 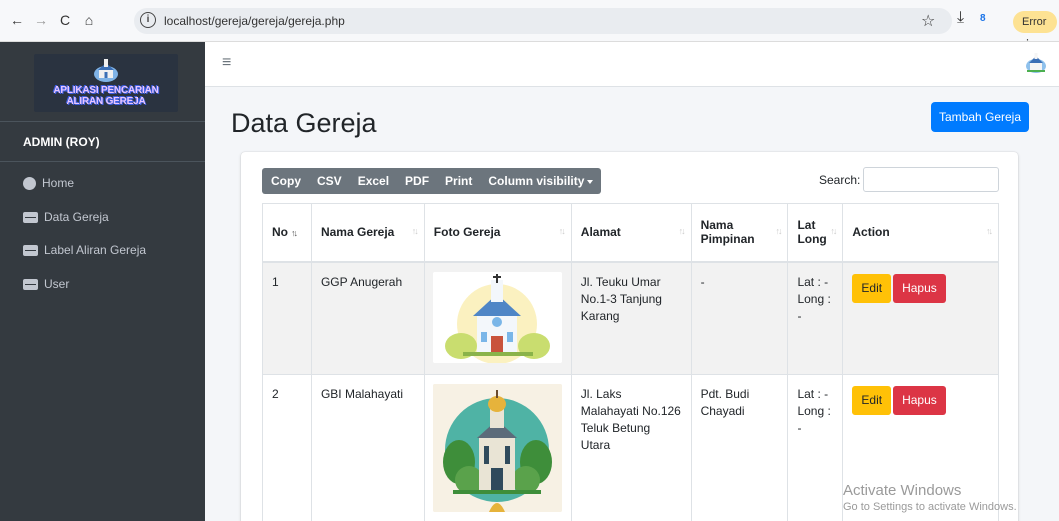 I want to click on menu-toggle-icon: ≡, so click(x=226, y=63).